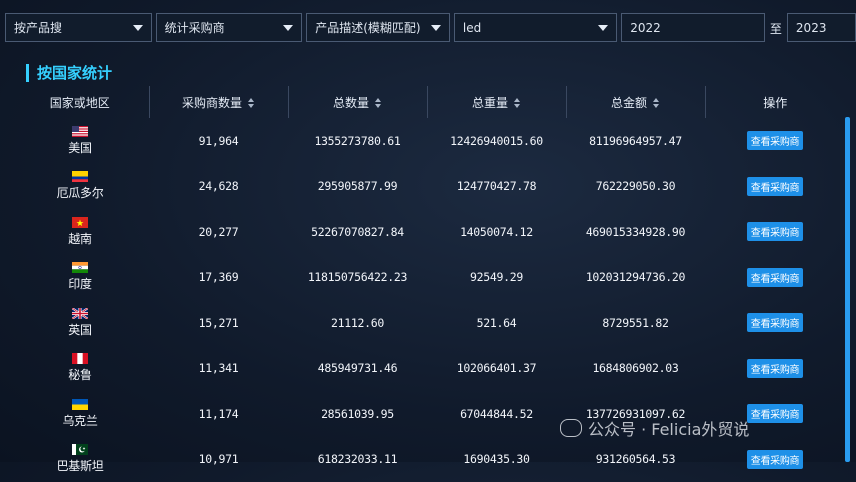 The image size is (856, 482). Describe the element at coordinates (351, 103) in the screenshot. I see `col-quantity-label: 总数量` at that location.